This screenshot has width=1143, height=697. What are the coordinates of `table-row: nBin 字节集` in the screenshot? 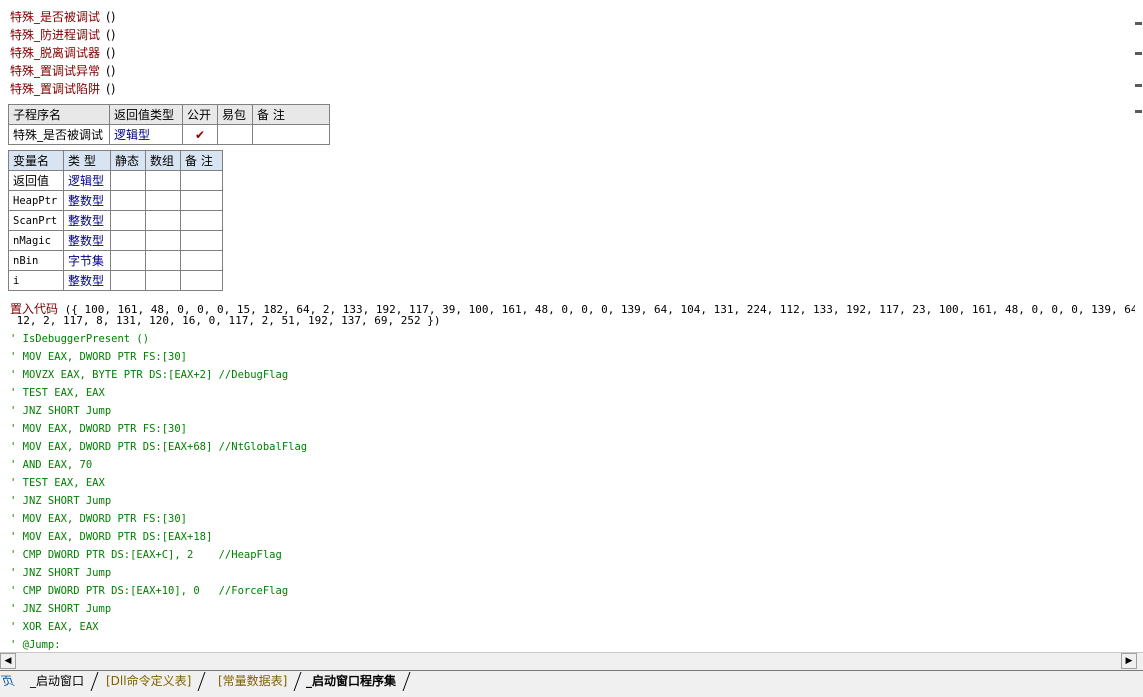 It's located at (115, 260).